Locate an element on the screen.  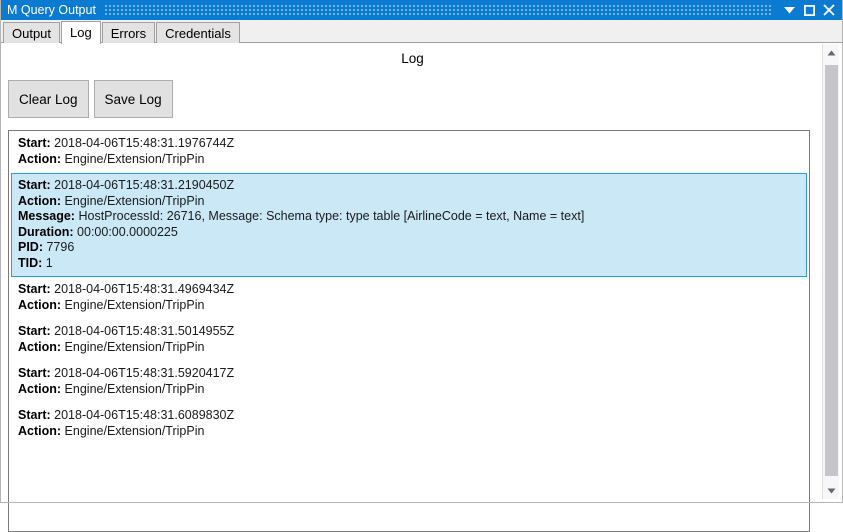
maximize-button is located at coordinates (809, 10).